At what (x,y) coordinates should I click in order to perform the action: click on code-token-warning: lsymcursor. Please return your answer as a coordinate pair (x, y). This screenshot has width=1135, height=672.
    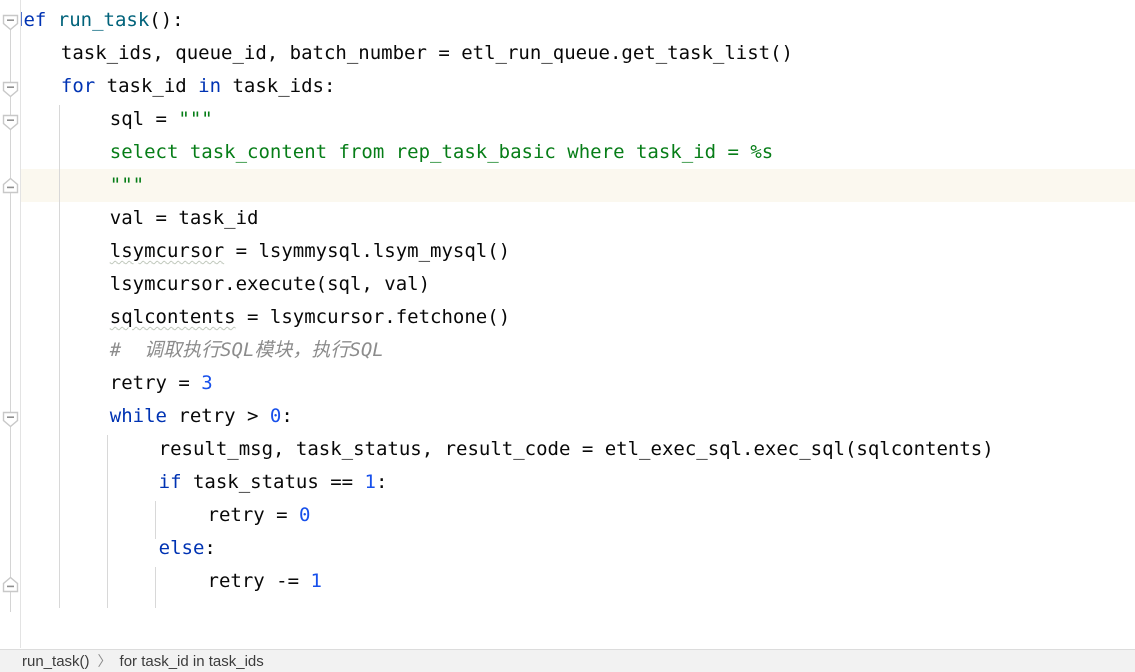
    Looking at the image, I should click on (167, 251).